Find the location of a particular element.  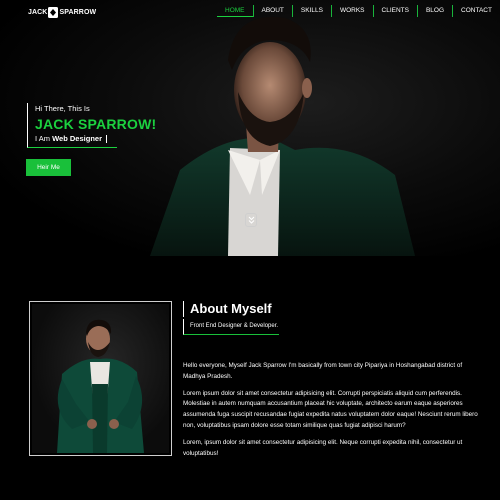

nav-item-works: WORKS is located at coordinates (351, 11).